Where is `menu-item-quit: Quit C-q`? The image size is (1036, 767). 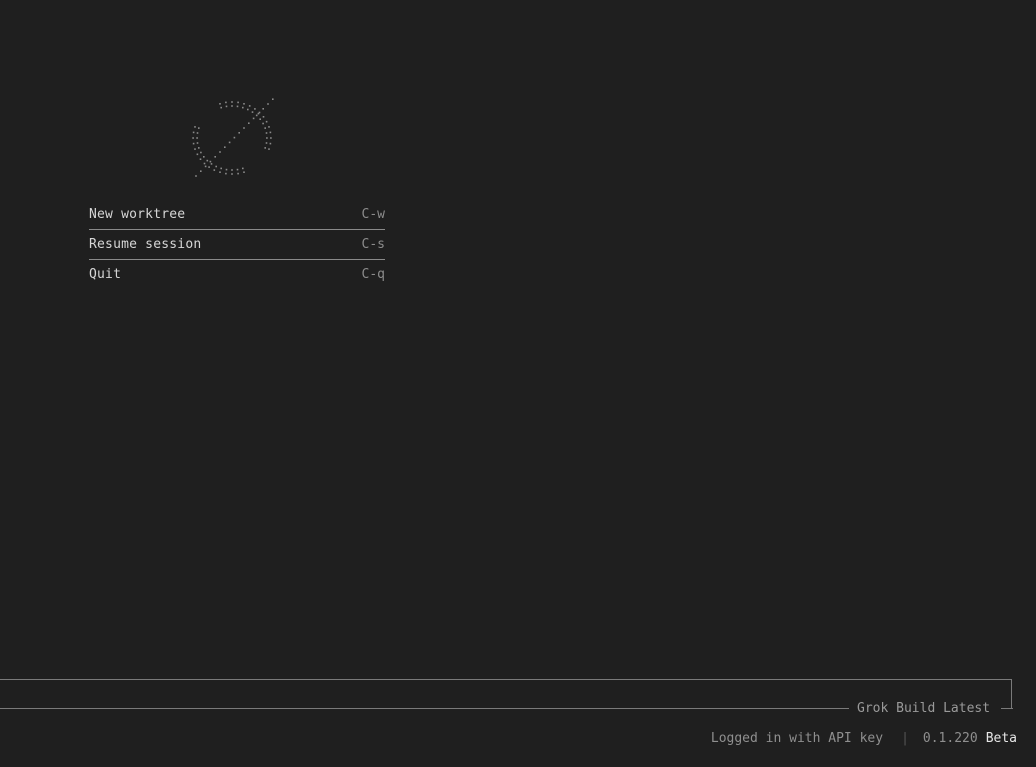
menu-item-quit: Quit C-q is located at coordinates (237, 274).